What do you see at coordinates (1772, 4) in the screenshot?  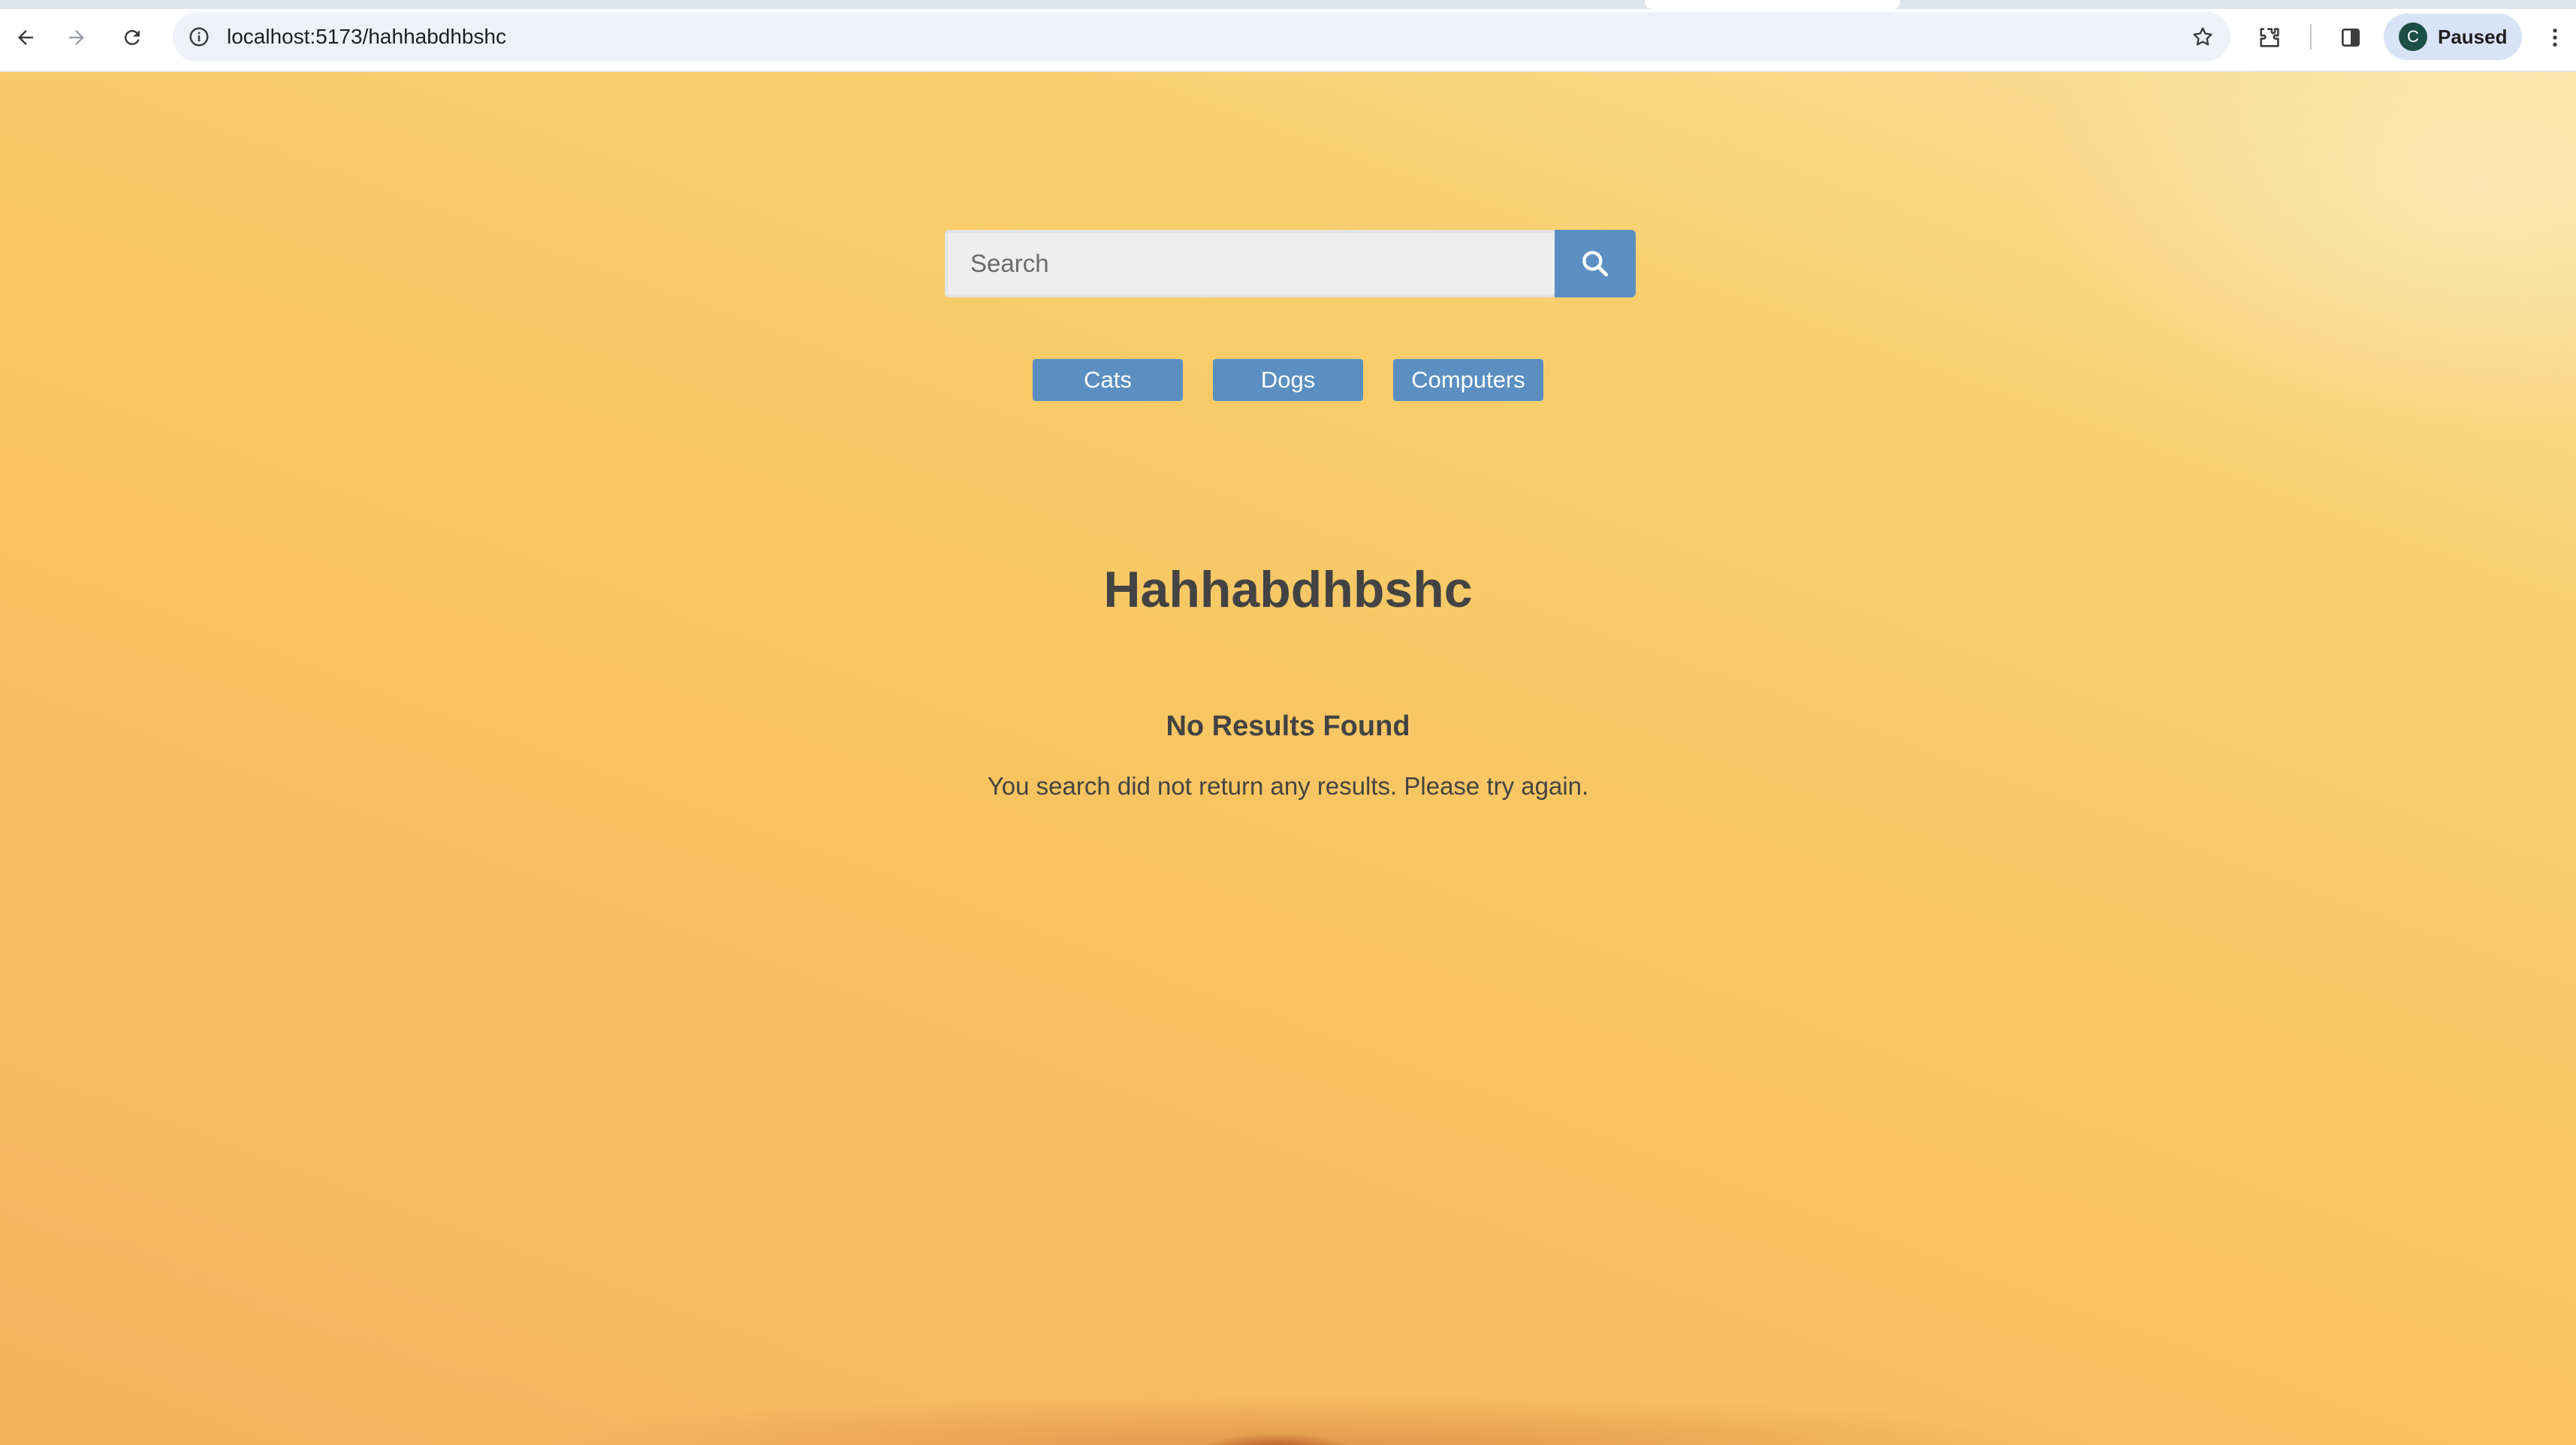 I see `active-tab` at bounding box center [1772, 4].